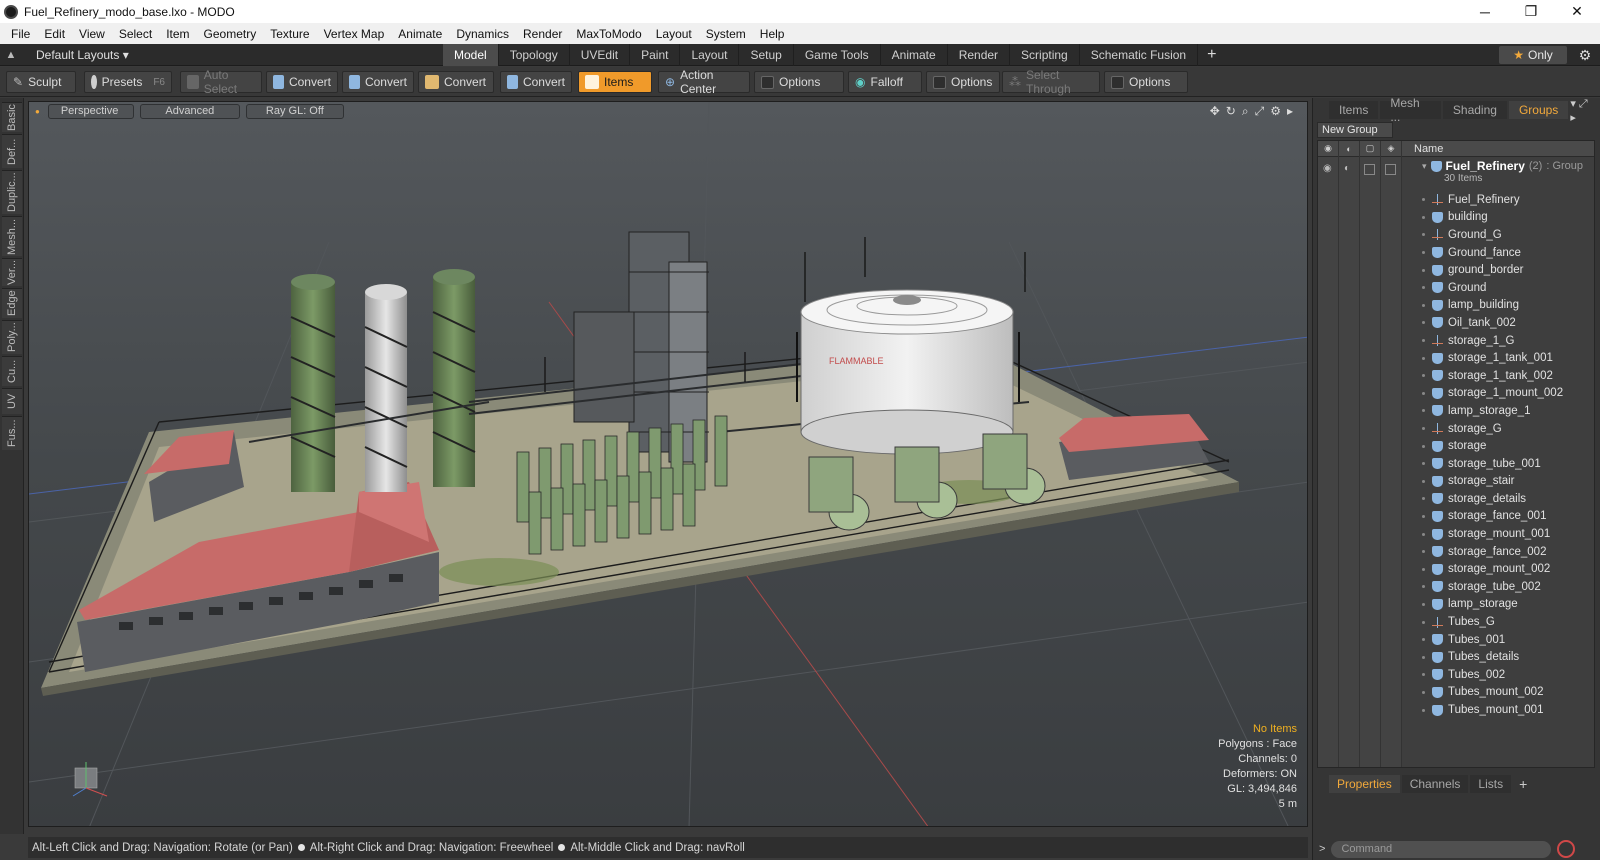 The height and width of the screenshot is (860, 1600). What do you see at coordinates (1290, 111) in the screenshot?
I see `expand-arrow-icon: ▸` at bounding box center [1290, 111].